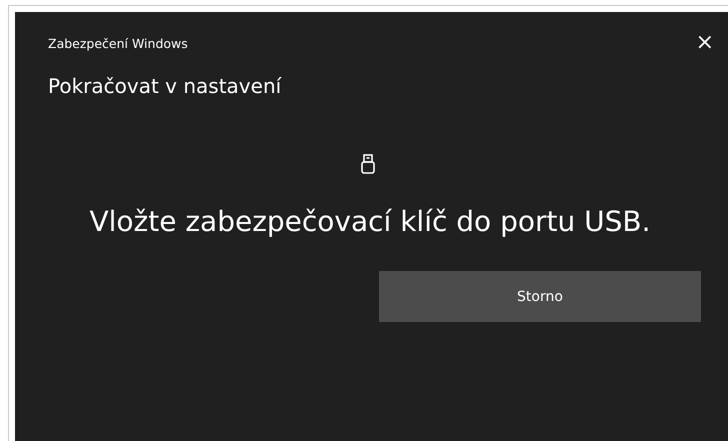 This screenshot has height=441, width=728. I want to click on dialog-heading: Pokračovat v nastavení, so click(165, 86).